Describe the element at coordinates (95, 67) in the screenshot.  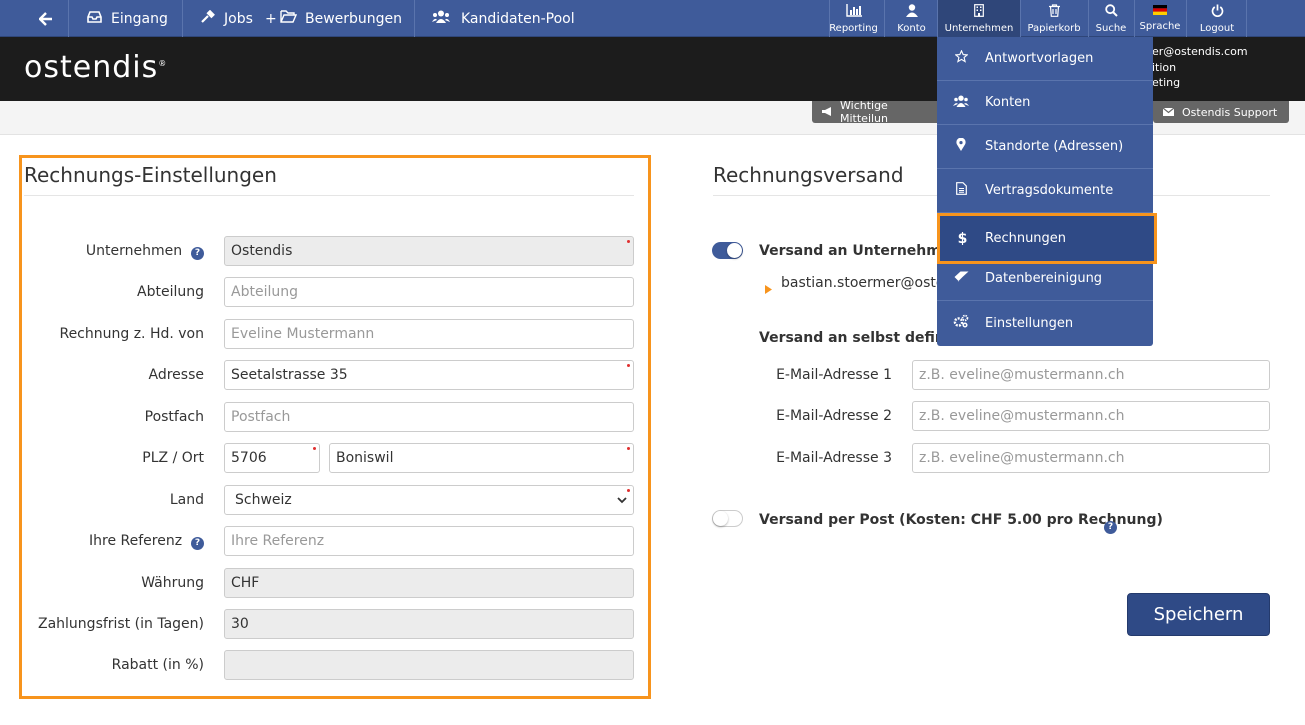
I see `ostendis-logo: ostendis®` at that location.